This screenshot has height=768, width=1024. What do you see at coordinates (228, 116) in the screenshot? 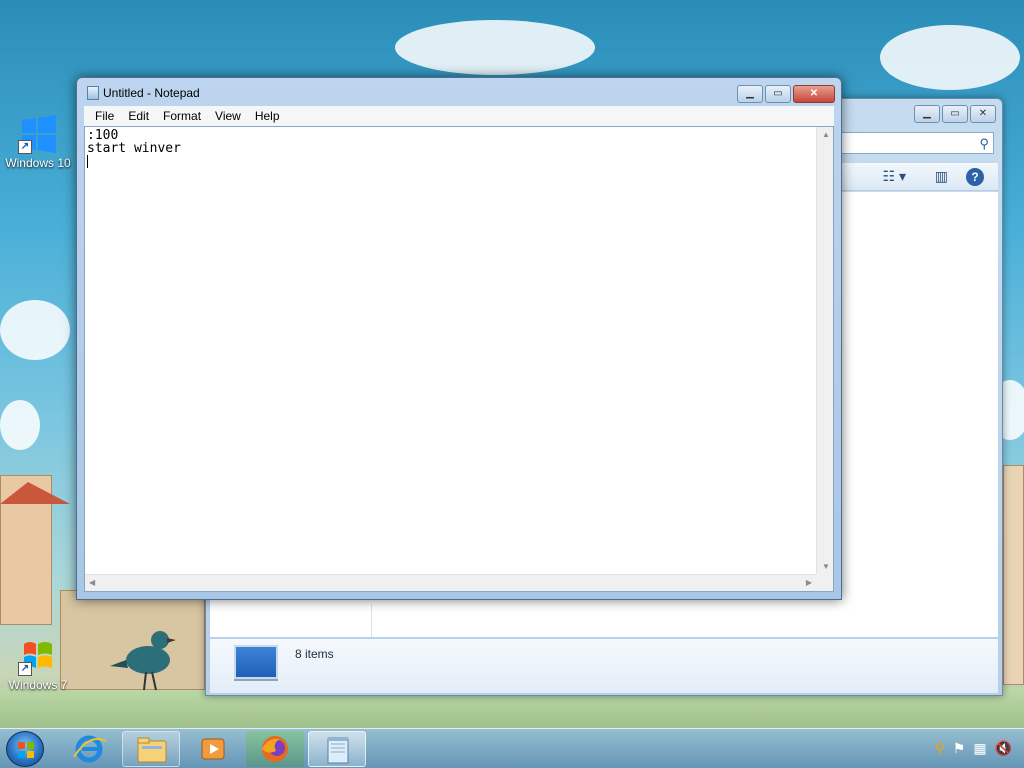
I see `menu-view: View` at bounding box center [228, 116].